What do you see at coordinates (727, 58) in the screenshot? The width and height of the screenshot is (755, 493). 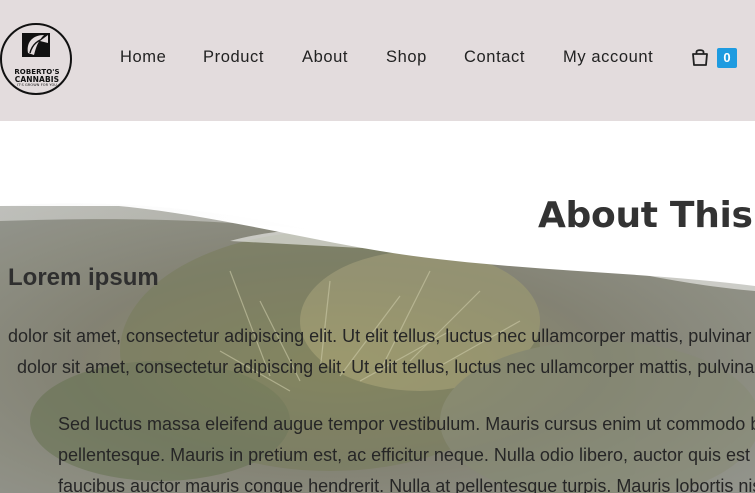 I see `cart-count-badge: 0` at bounding box center [727, 58].